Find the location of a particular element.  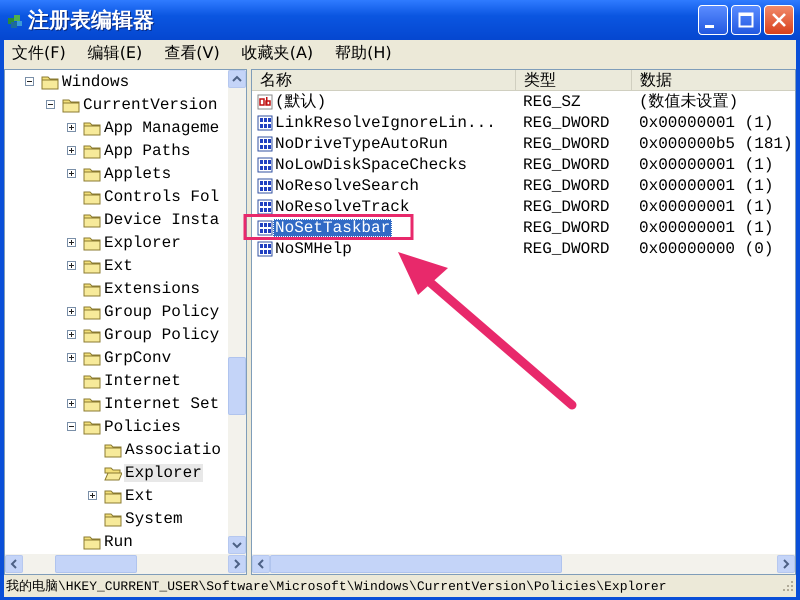

status-path: 我的电脑\HKEY_CURRENT_USER\Software\Microsoft\Windows\CurrentVersion\Policies\Explorer is located at coordinates (337, 586).